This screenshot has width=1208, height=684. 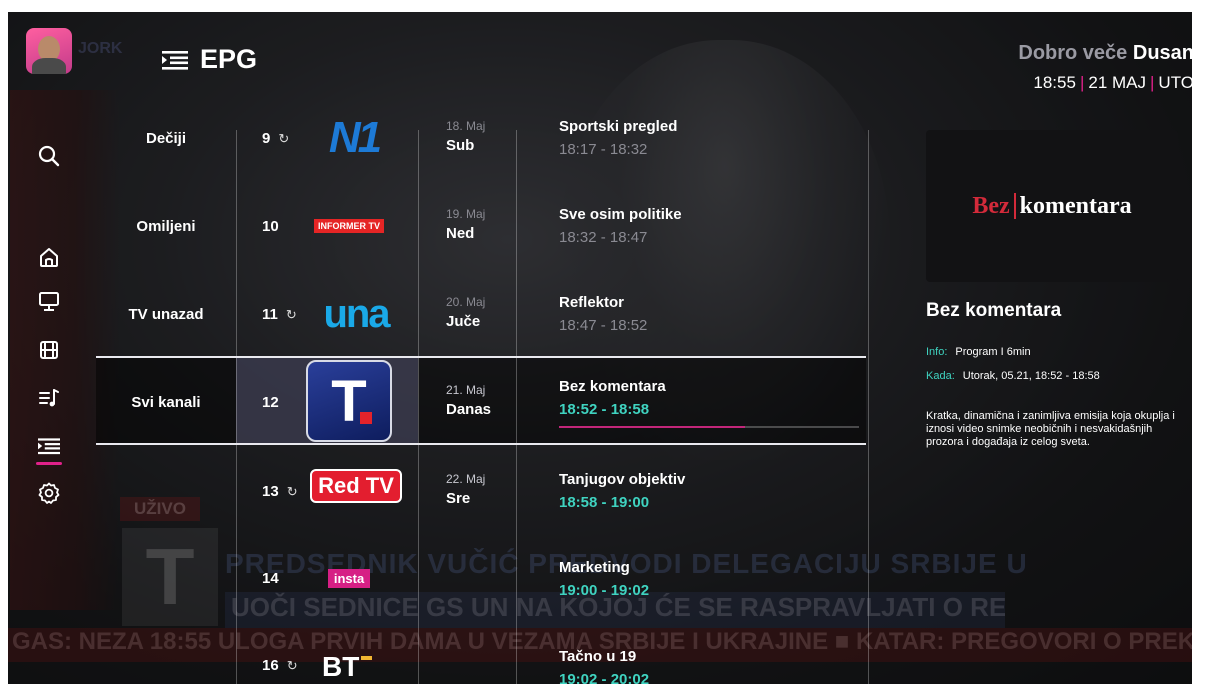 I want to click on channel-number-row: 12, so click(x=270, y=402).